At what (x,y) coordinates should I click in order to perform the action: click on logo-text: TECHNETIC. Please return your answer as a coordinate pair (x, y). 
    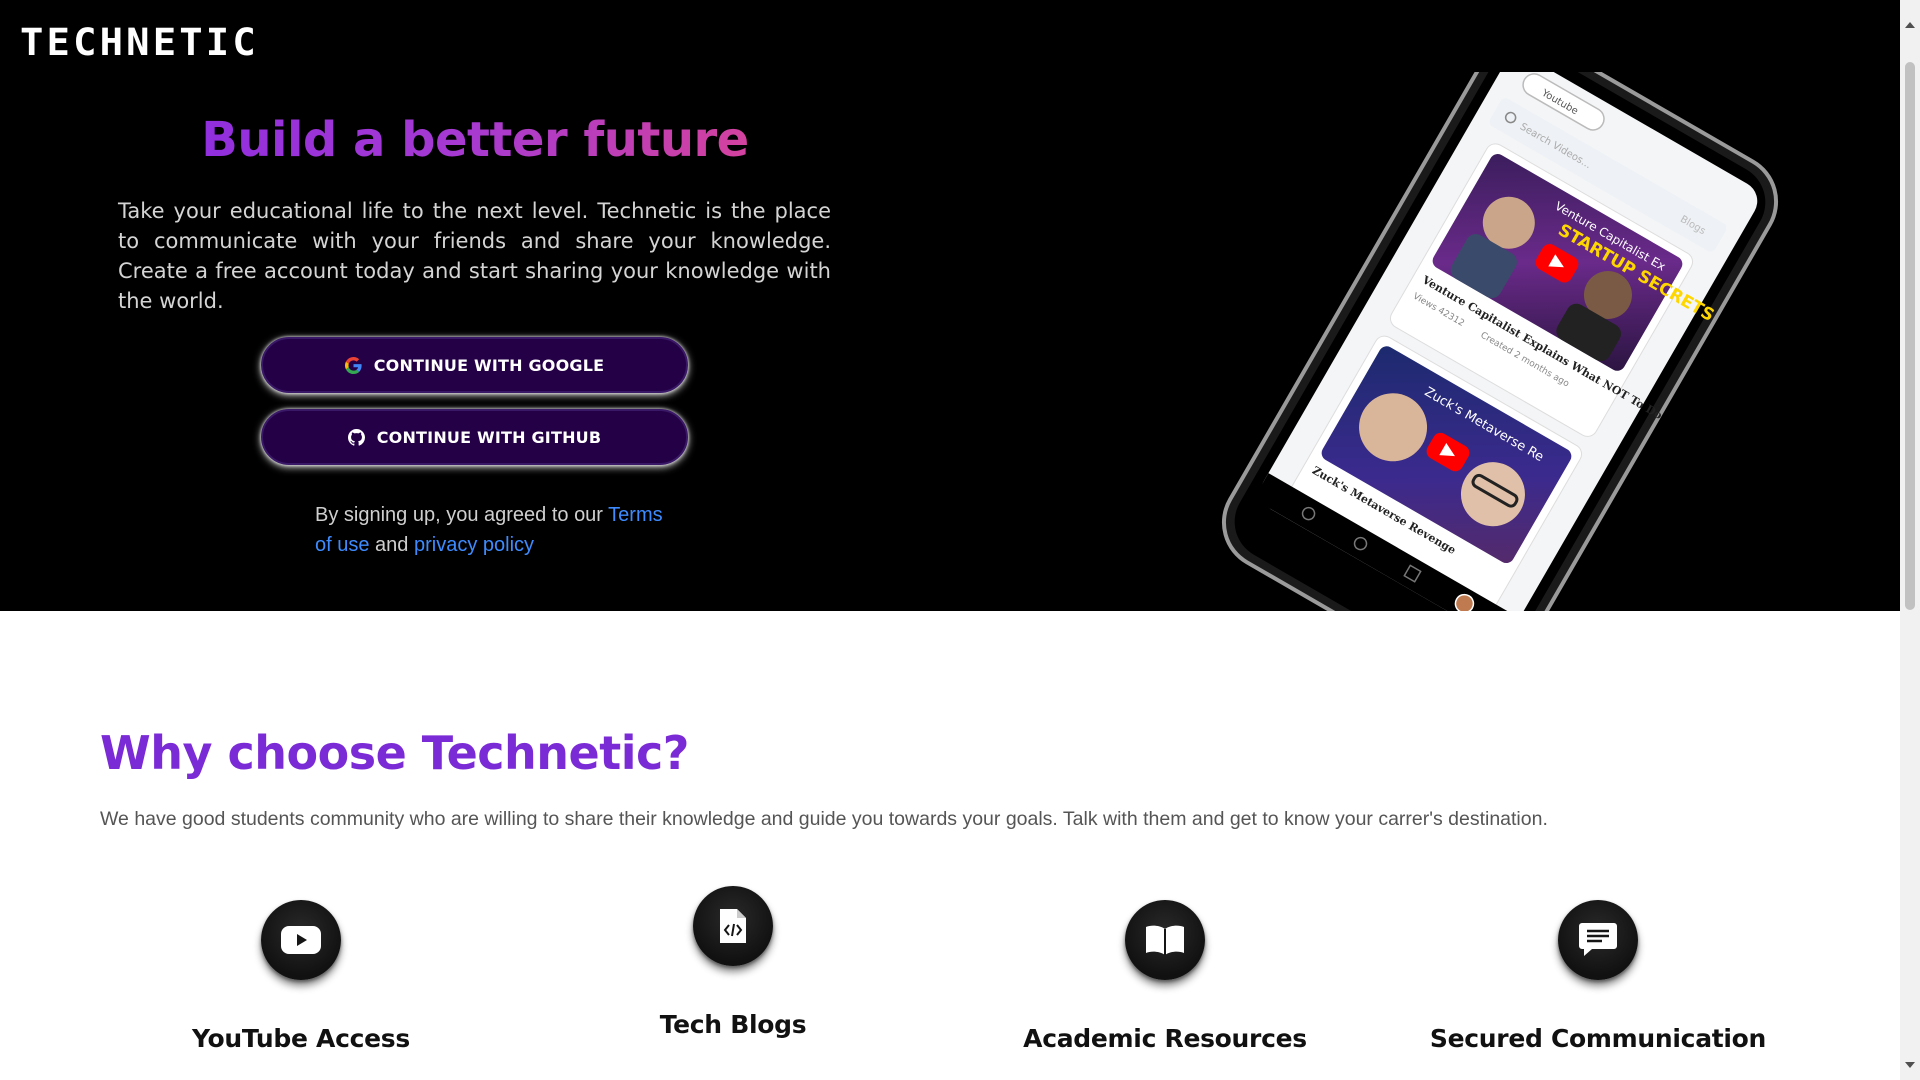
    Looking at the image, I should click on (139, 42).